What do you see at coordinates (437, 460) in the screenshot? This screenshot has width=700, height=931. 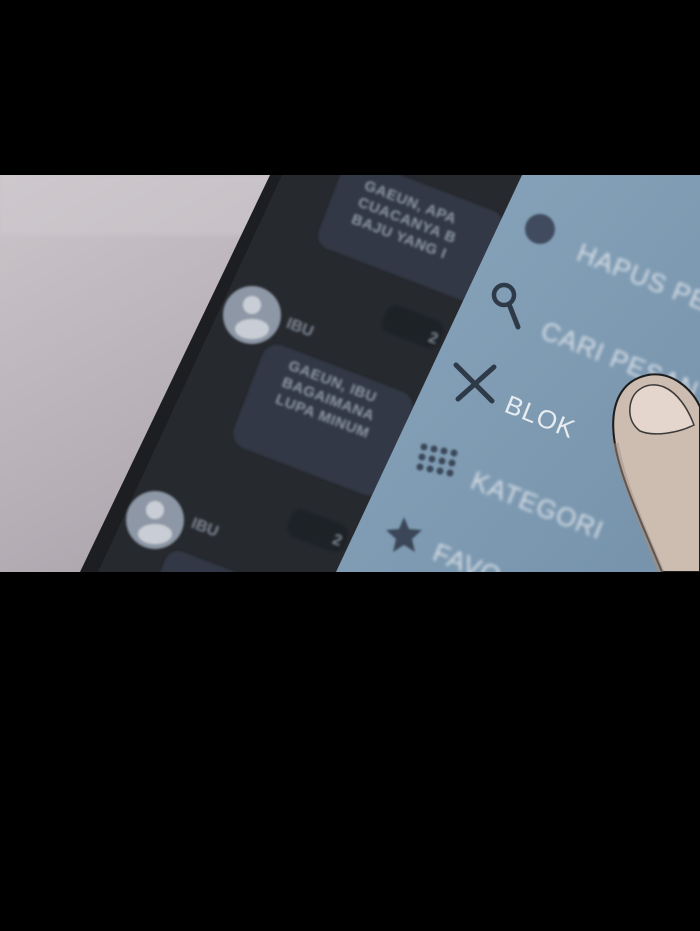 I see `grid-icon` at bounding box center [437, 460].